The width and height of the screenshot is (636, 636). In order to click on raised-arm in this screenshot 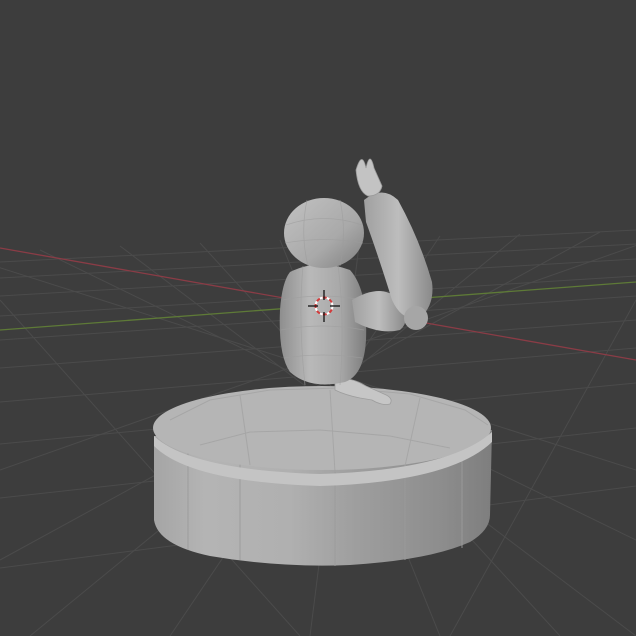, I will do `click(392, 245)`.